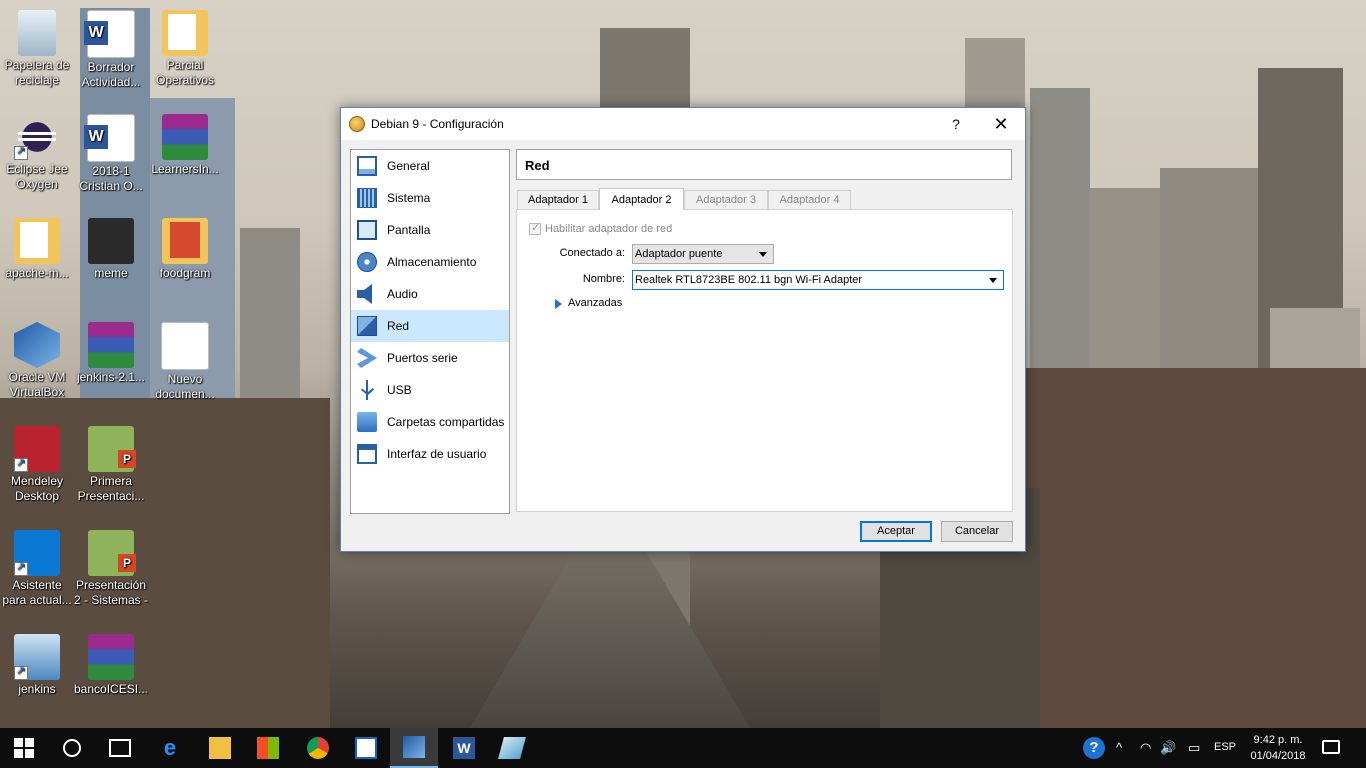 This screenshot has width=1366, height=768. Describe the element at coordinates (357, 124) in the screenshot. I see `virtualbox-settings-icon` at that location.